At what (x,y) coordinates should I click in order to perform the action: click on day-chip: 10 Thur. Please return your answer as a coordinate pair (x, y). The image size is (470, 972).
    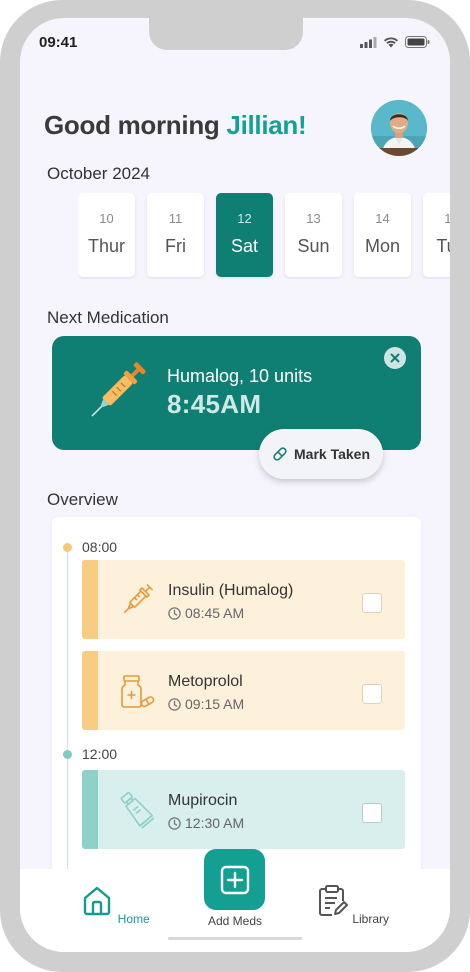
    Looking at the image, I should click on (106, 235).